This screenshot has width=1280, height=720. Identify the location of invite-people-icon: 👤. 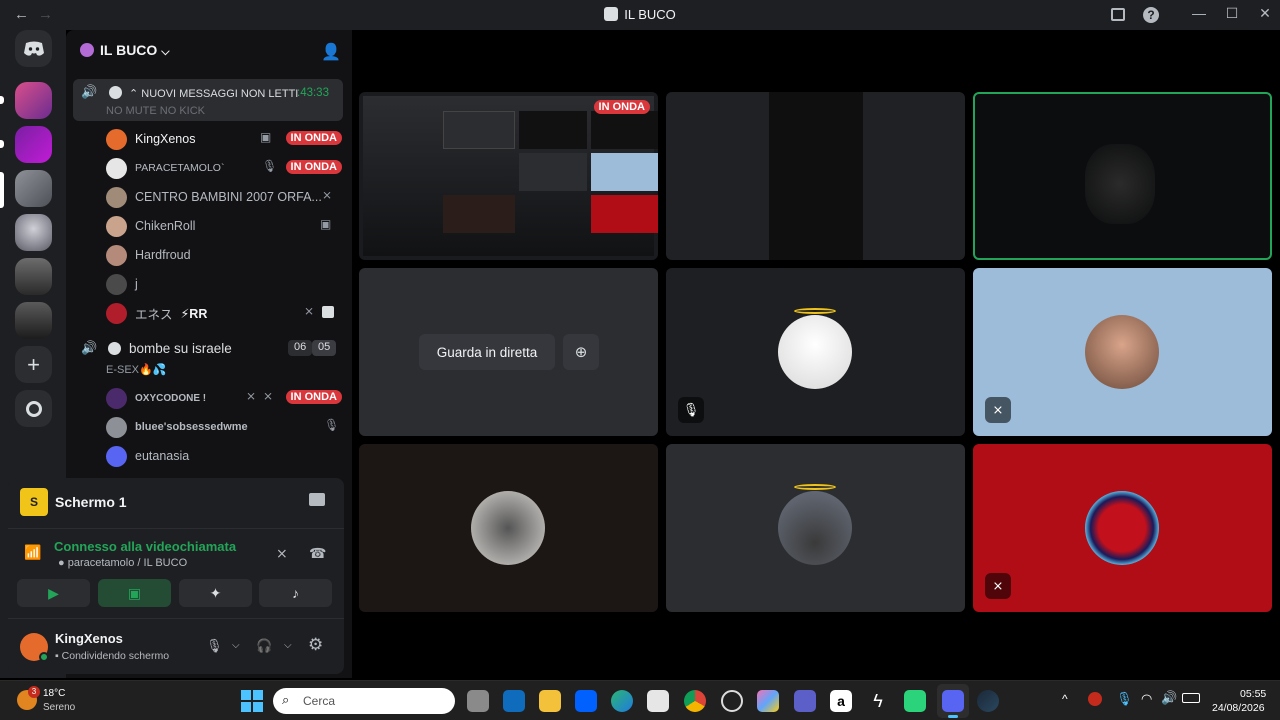
(331, 52).